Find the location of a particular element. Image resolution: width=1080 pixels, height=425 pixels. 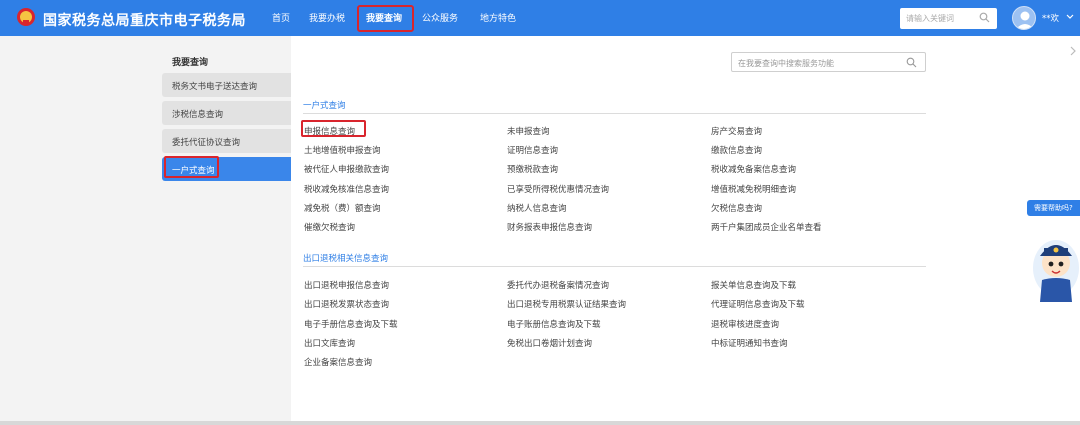

sidebar-item-label: 税务文书电子送达查询 is located at coordinates (215, 87).